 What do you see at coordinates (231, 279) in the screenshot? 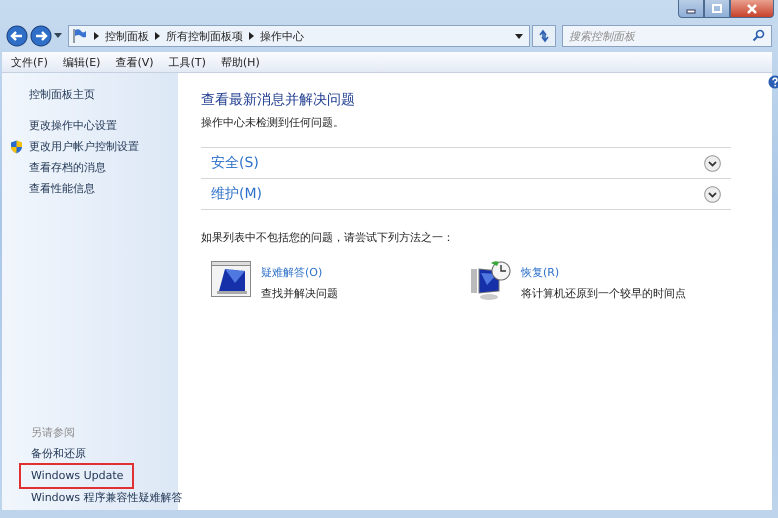
I see `monitor-window-icon` at bounding box center [231, 279].